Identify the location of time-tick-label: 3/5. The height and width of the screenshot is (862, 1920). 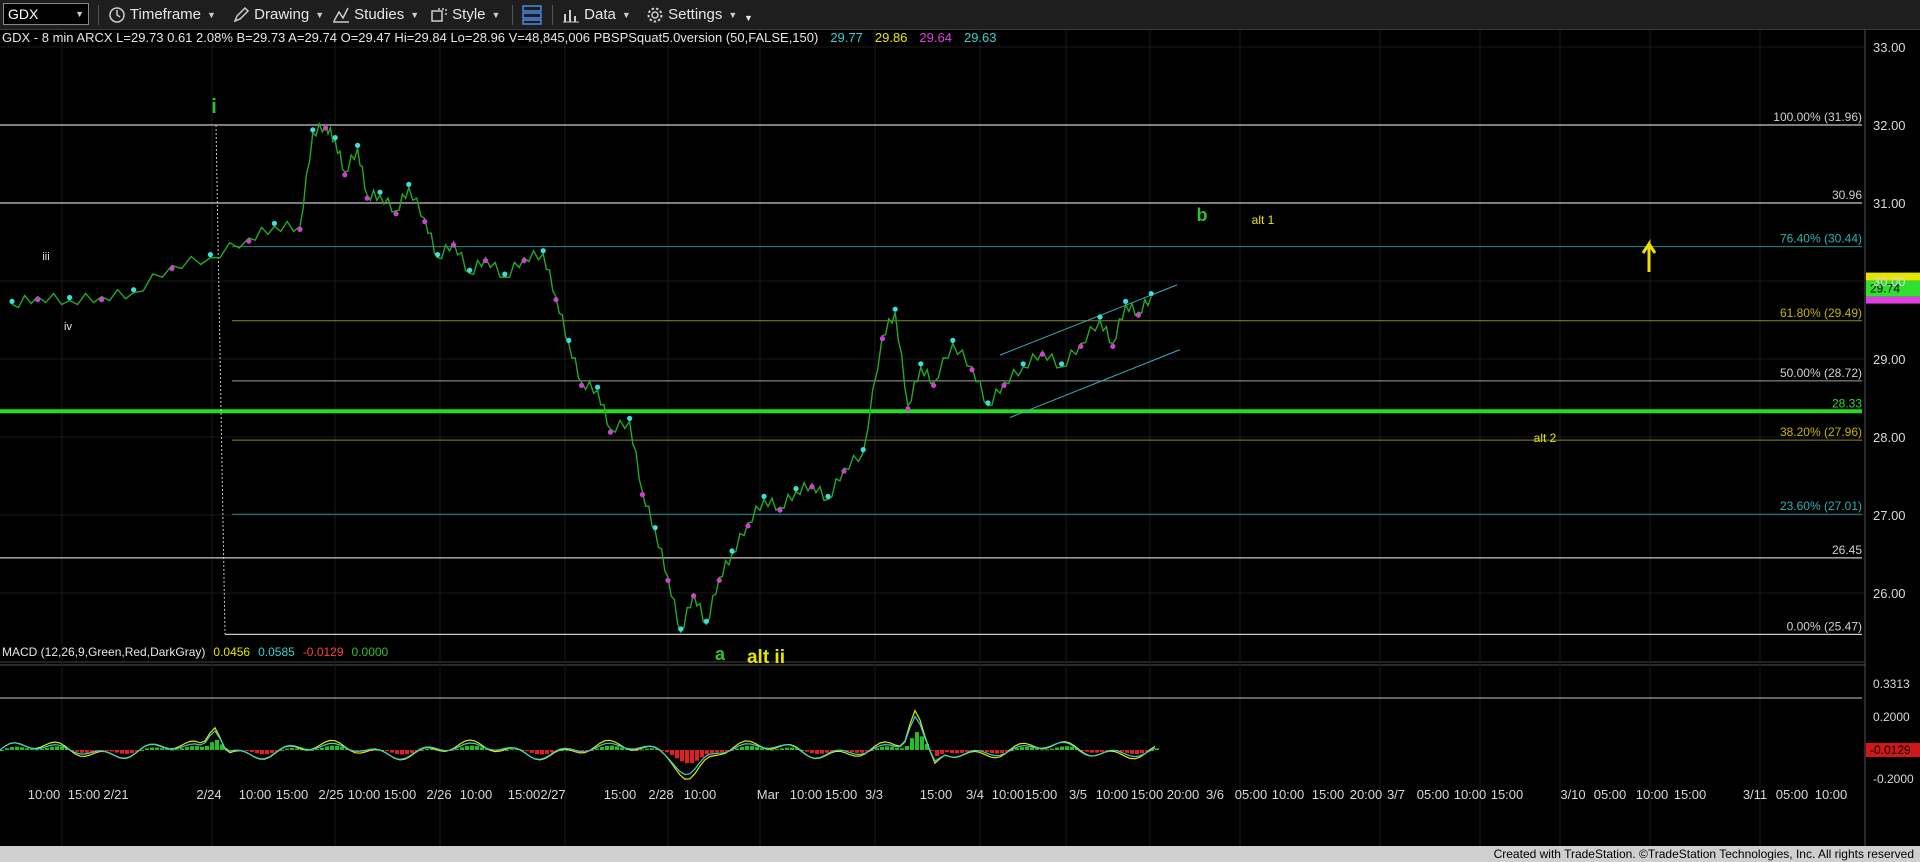
(1078, 794).